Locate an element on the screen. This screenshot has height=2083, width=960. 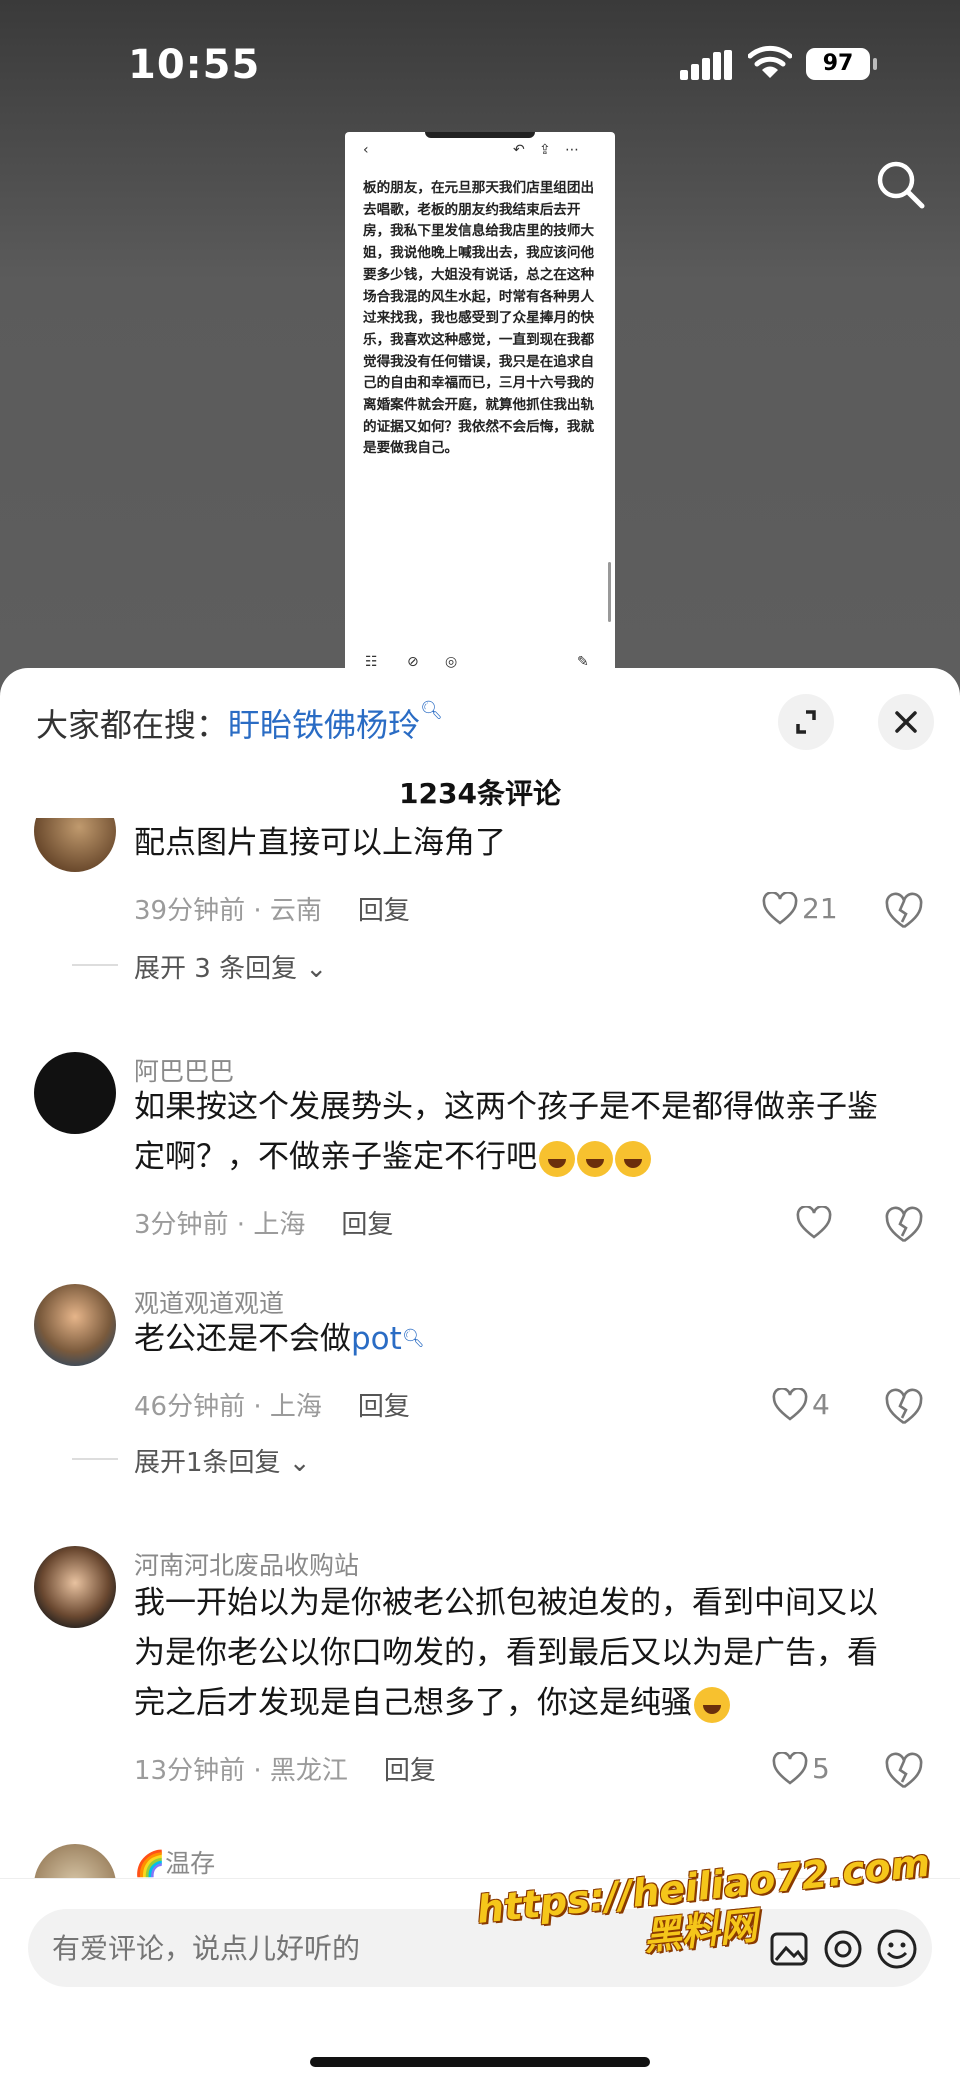
comment-meta: 39分钟前 · 云南 回复 is located at coordinates (272, 908).